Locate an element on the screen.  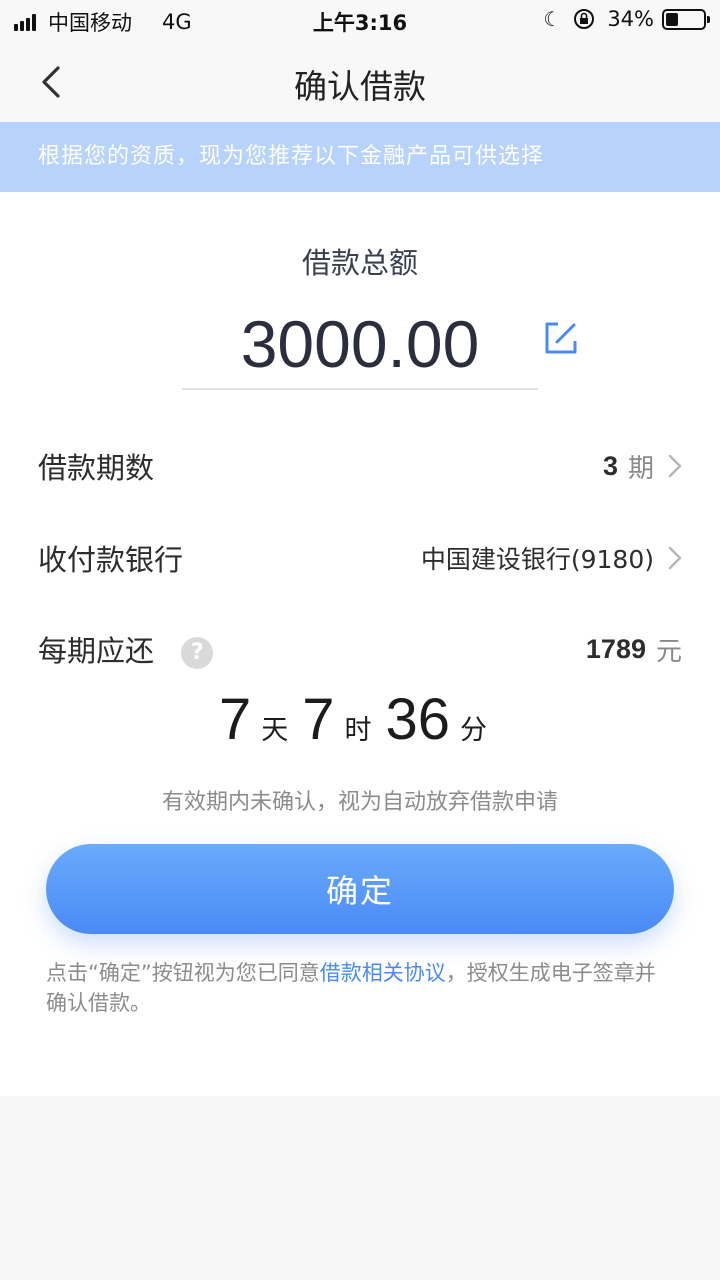
bank-value-wrap: 中国建设银行(9180) is located at coordinates (551, 558).